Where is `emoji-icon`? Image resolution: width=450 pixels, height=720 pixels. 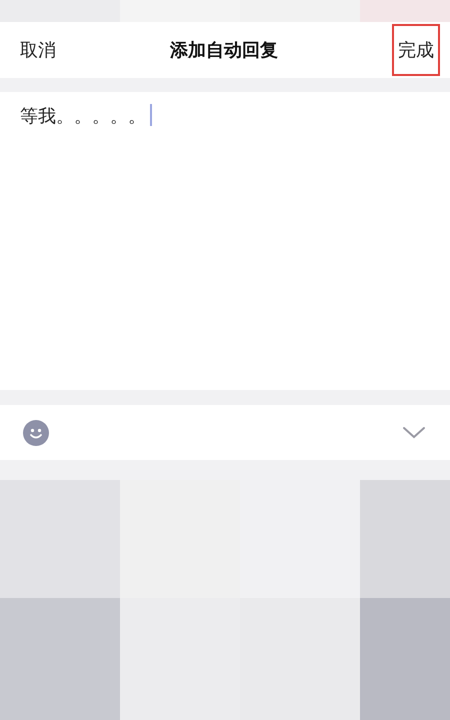
emoji-icon is located at coordinates (36, 433).